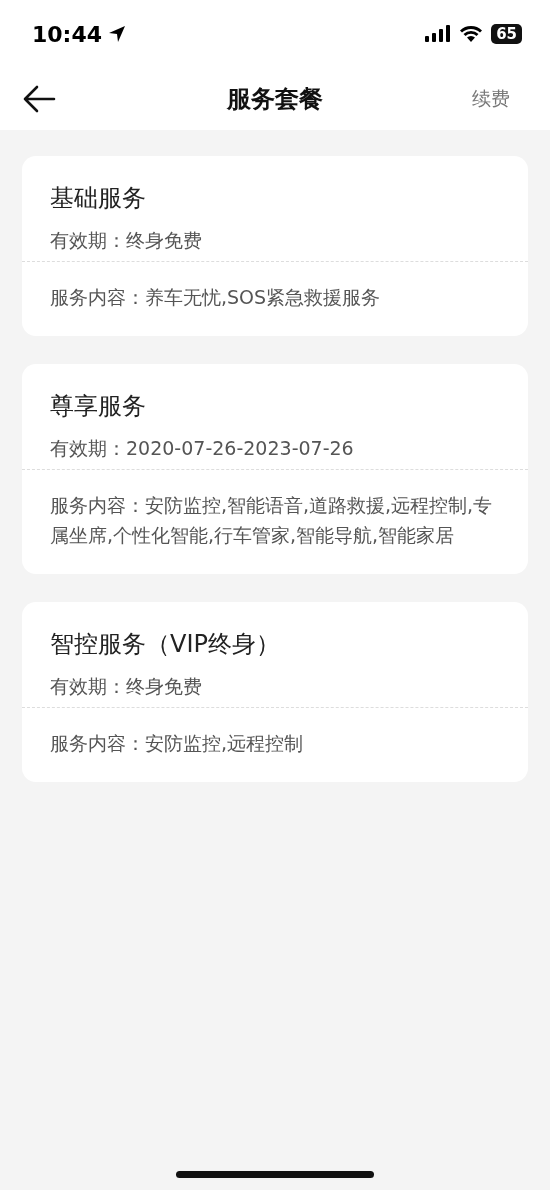 The image size is (550, 1190). What do you see at coordinates (215, 297) in the screenshot?
I see `service-content-text: 服务内容：养车无忧,SOS紧急救援服务` at bounding box center [215, 297].